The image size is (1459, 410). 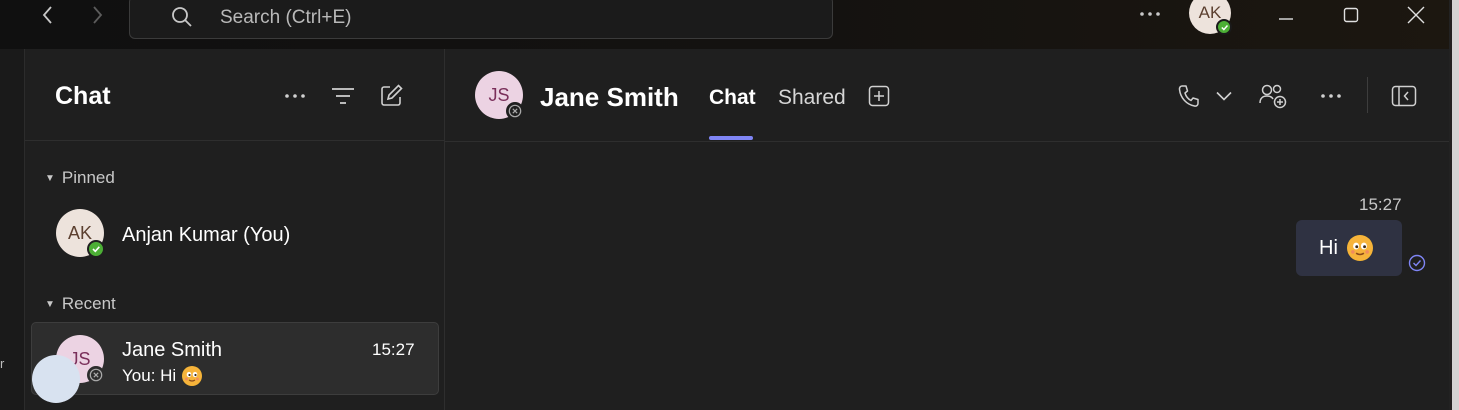 I want to click on avatar, so click(x=56, y=379).